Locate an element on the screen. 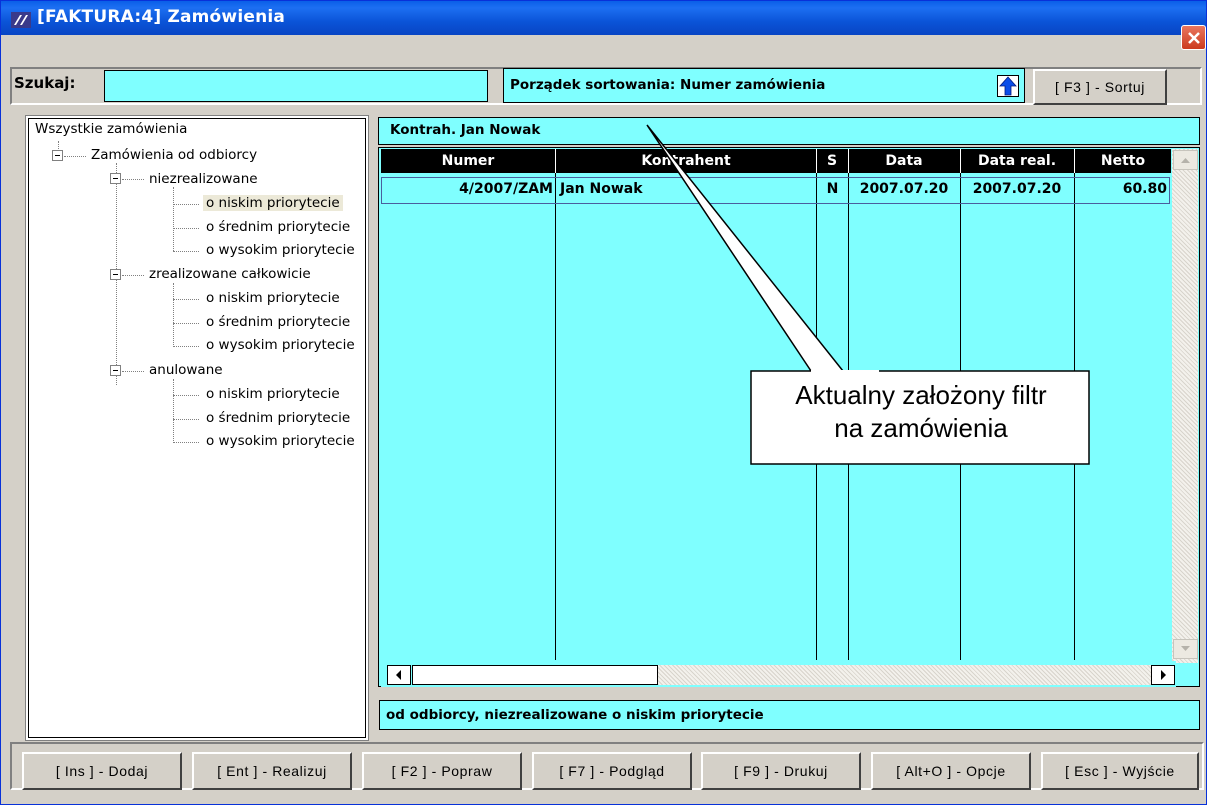 Image resolution: width=1207 pixels, height=806 pixels. column-header-data: Data is located at coordinates (904, 161).